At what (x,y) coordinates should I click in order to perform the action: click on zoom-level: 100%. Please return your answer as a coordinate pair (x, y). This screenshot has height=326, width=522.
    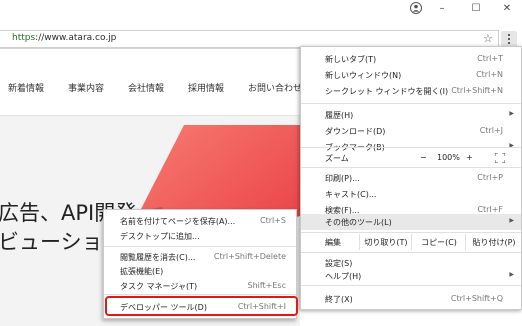
    Looking at the image, I should click on (448, 157).